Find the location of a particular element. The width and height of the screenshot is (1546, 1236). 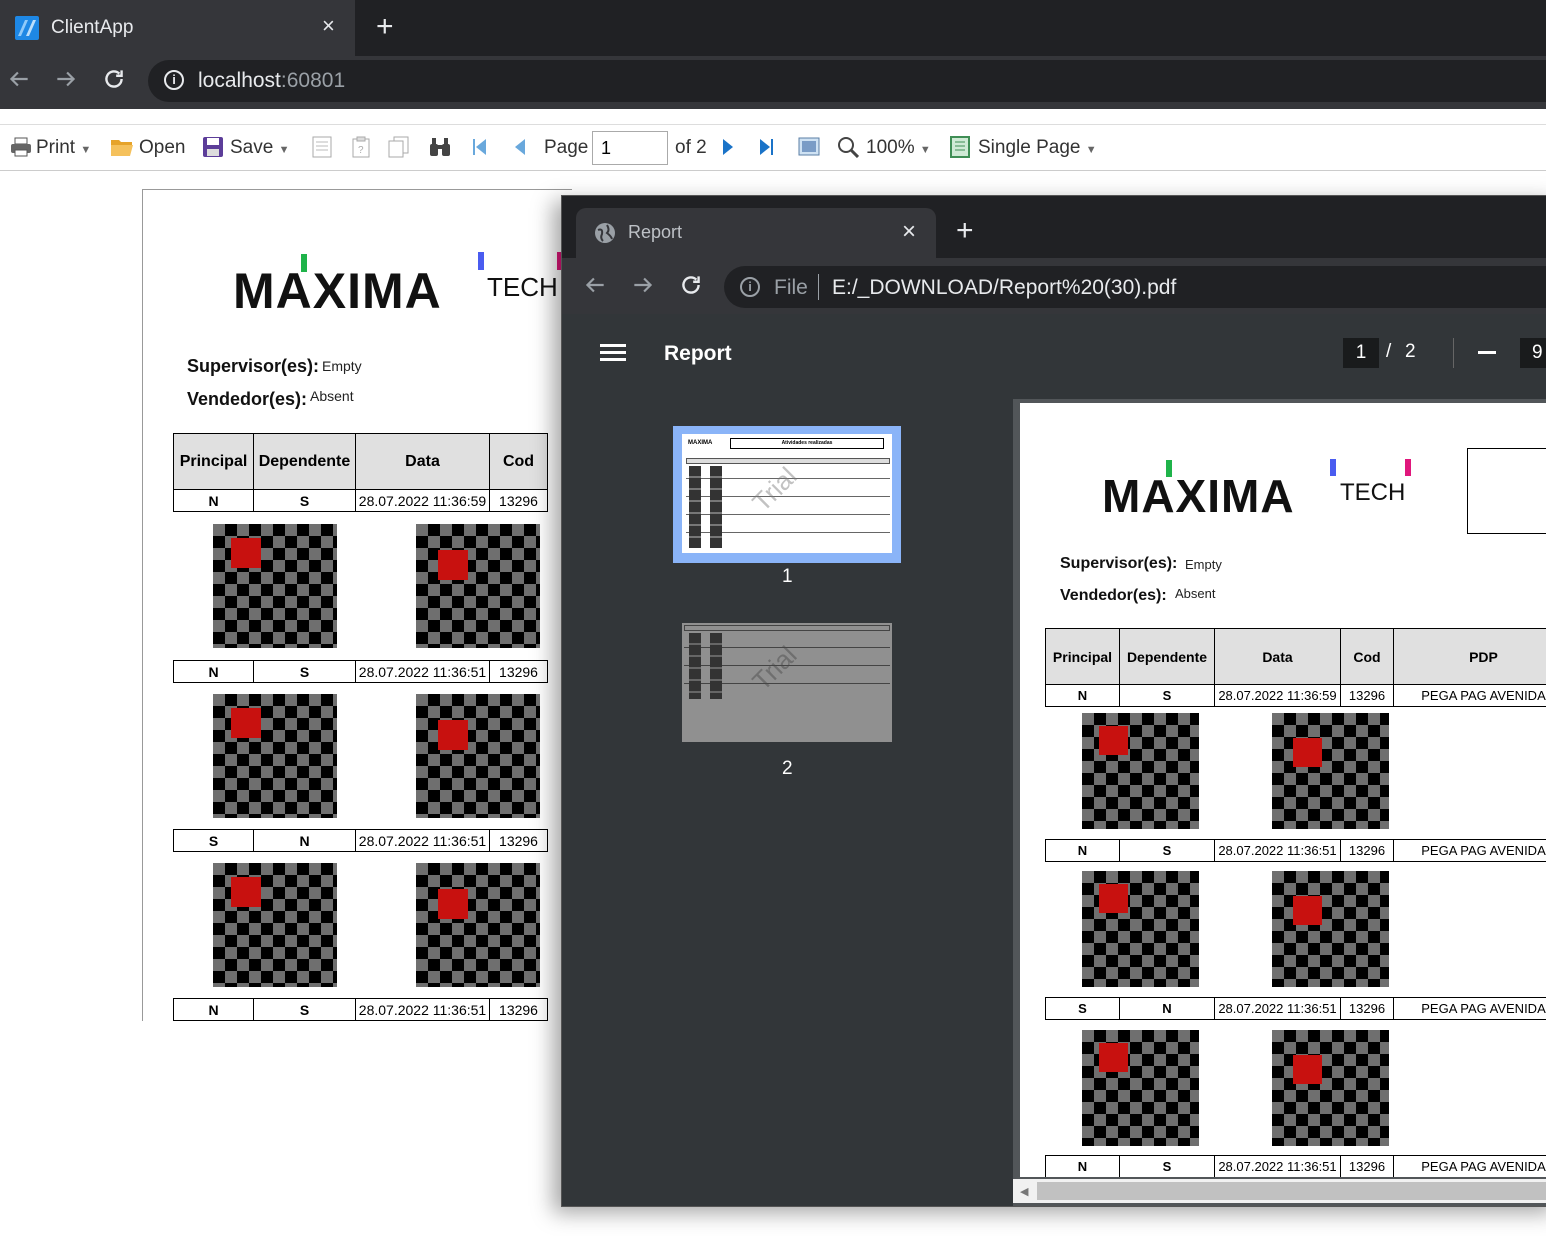

total-pages: 2 is located at coordinates (1410, 351).